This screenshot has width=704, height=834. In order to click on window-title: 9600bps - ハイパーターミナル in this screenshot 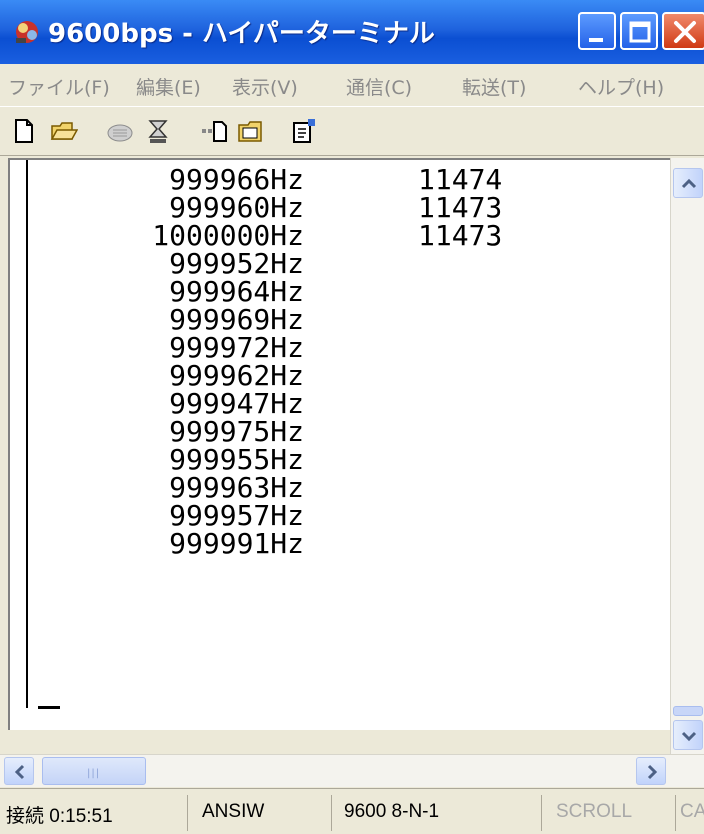, I will do `click(241, 34)`.